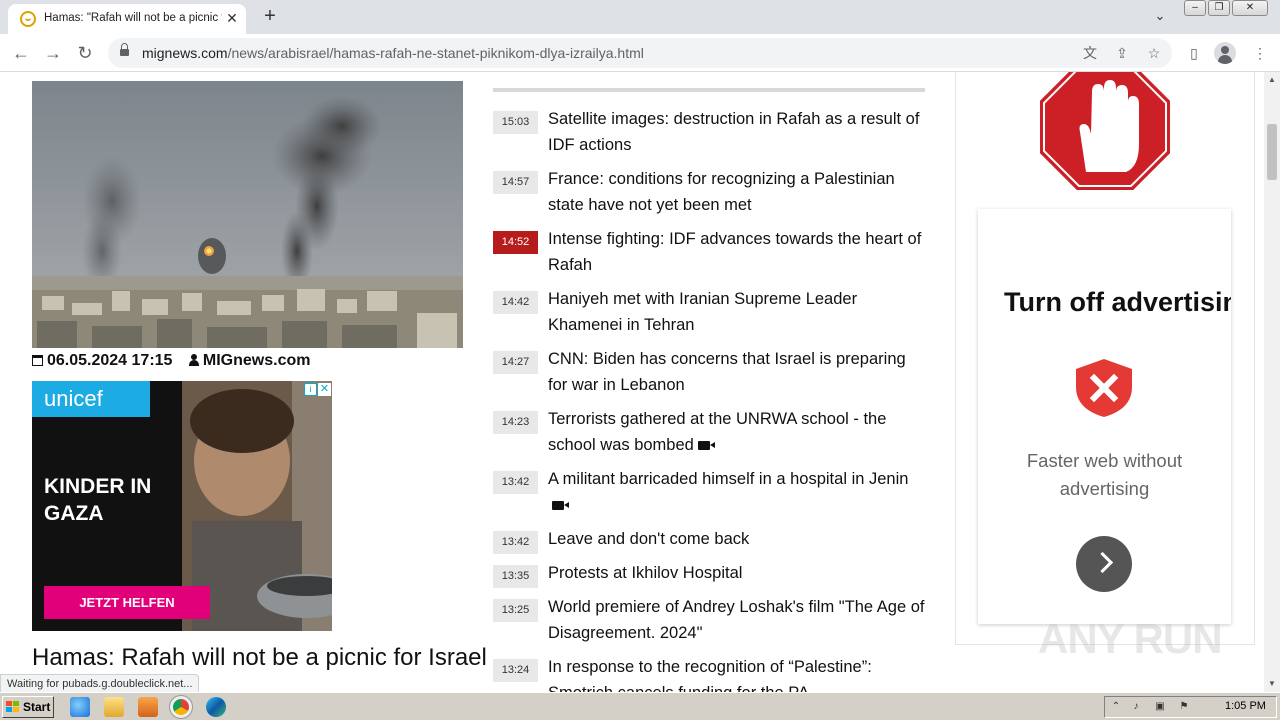 The height and width of the screenshot is (720, 1280). What do you see at coordinates (515, 610) in the screenshot?
I see `news-time: 13:25` at bounding box center [515, 610].